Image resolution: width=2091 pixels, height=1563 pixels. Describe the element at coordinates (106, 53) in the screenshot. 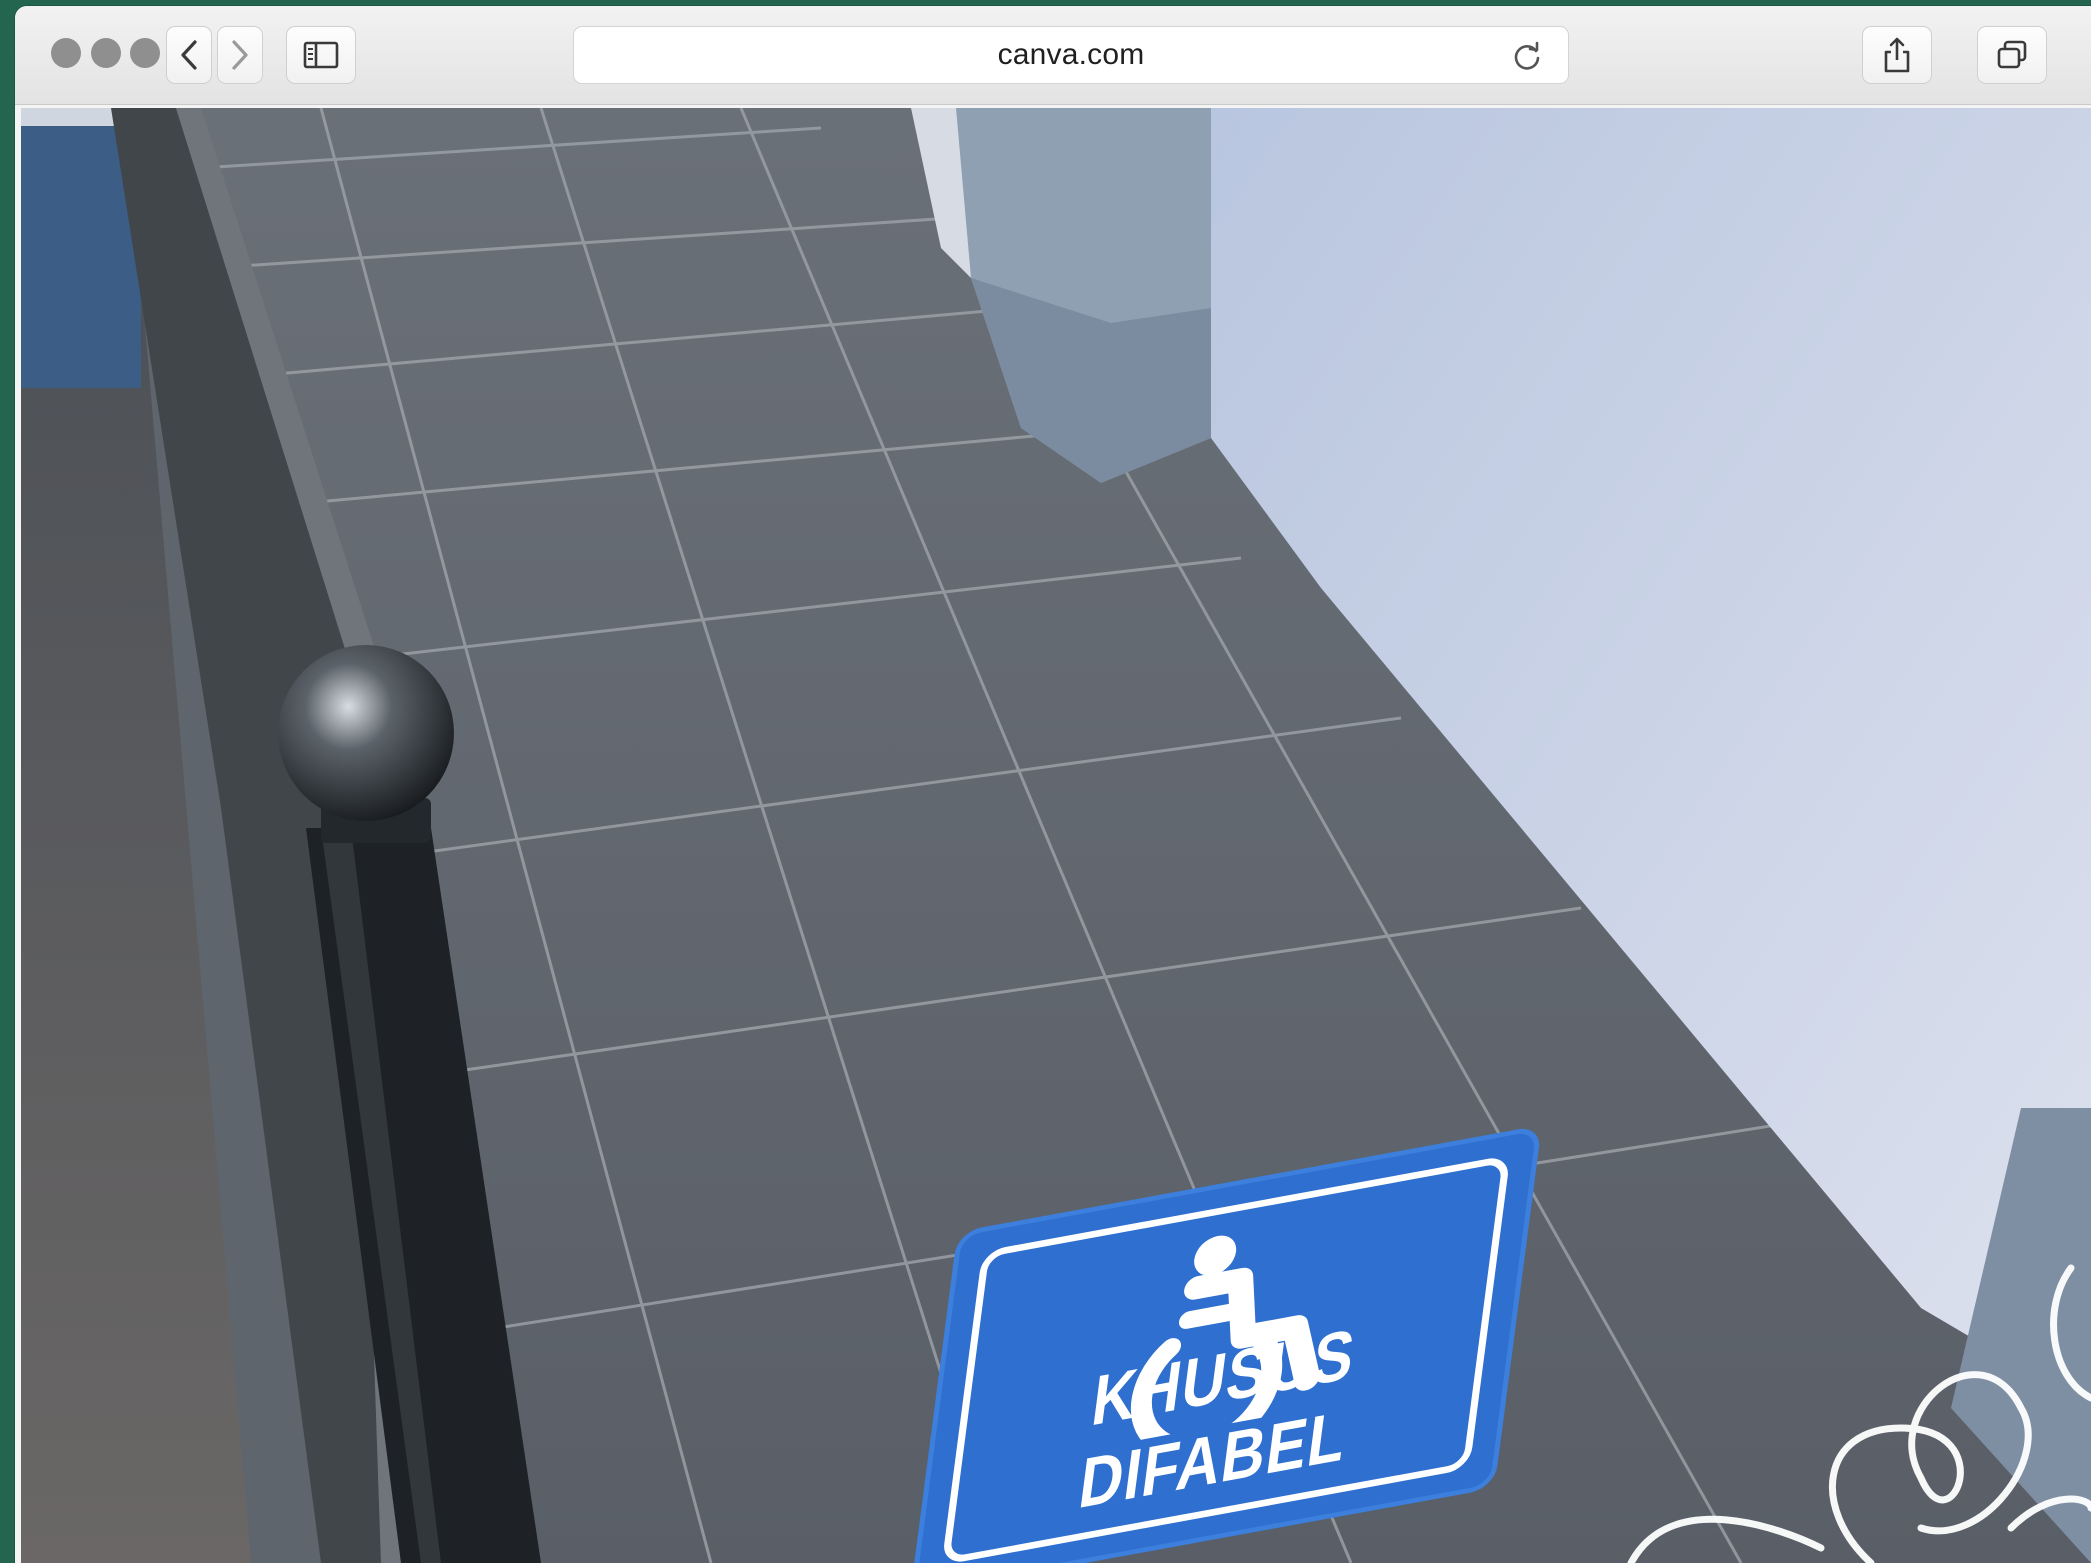

I see `minimize-window-button` at that location.